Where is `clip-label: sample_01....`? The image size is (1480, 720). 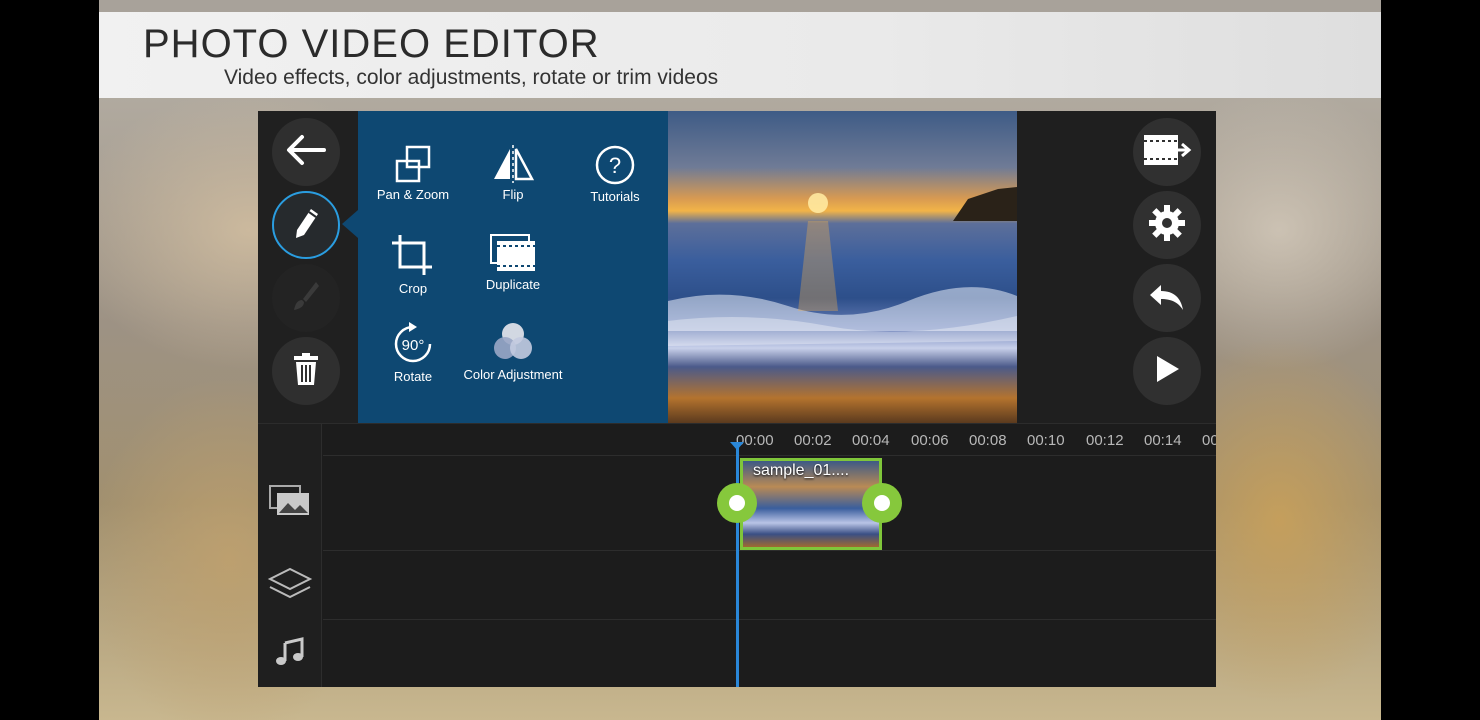 clip-label: sample_01.... is located at coordinates (801, 470).